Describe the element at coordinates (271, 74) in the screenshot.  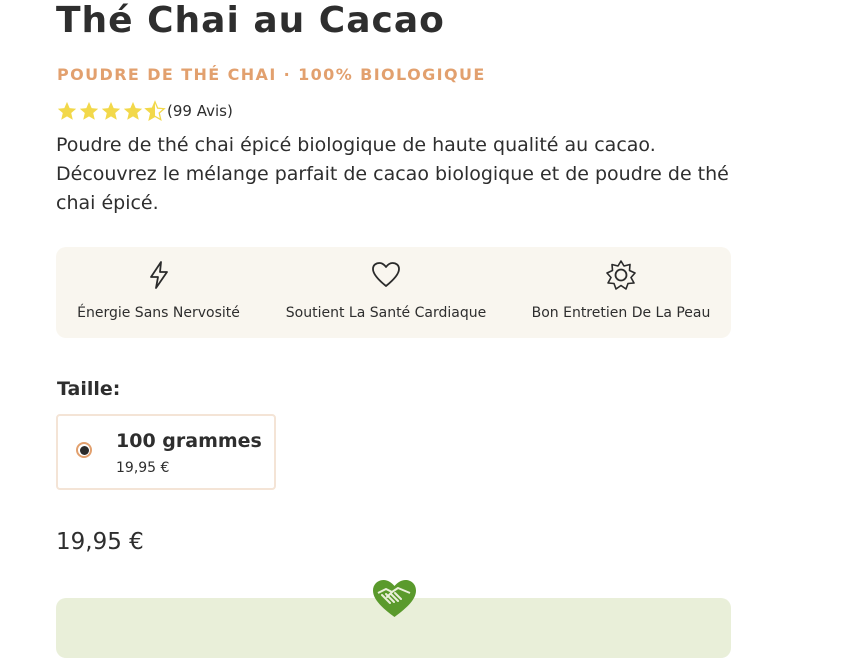
I see `product-subtitle: POUDRE DE THÉ CHAI · 100% BIOLOGIQUE` at that location.